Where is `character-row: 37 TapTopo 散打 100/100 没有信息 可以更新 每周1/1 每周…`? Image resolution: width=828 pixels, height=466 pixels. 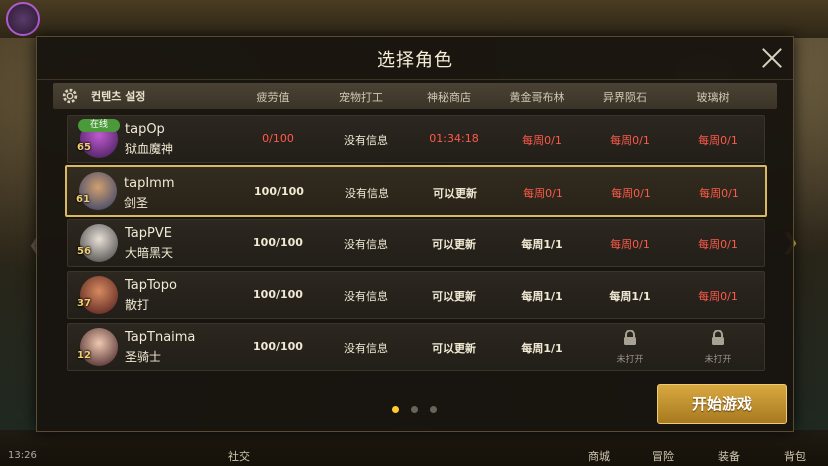
character-row: 37 TapTopo 散打 100/100 没有信息 可以更新 每周1/1 每周… is located at coordinates (416, 295).